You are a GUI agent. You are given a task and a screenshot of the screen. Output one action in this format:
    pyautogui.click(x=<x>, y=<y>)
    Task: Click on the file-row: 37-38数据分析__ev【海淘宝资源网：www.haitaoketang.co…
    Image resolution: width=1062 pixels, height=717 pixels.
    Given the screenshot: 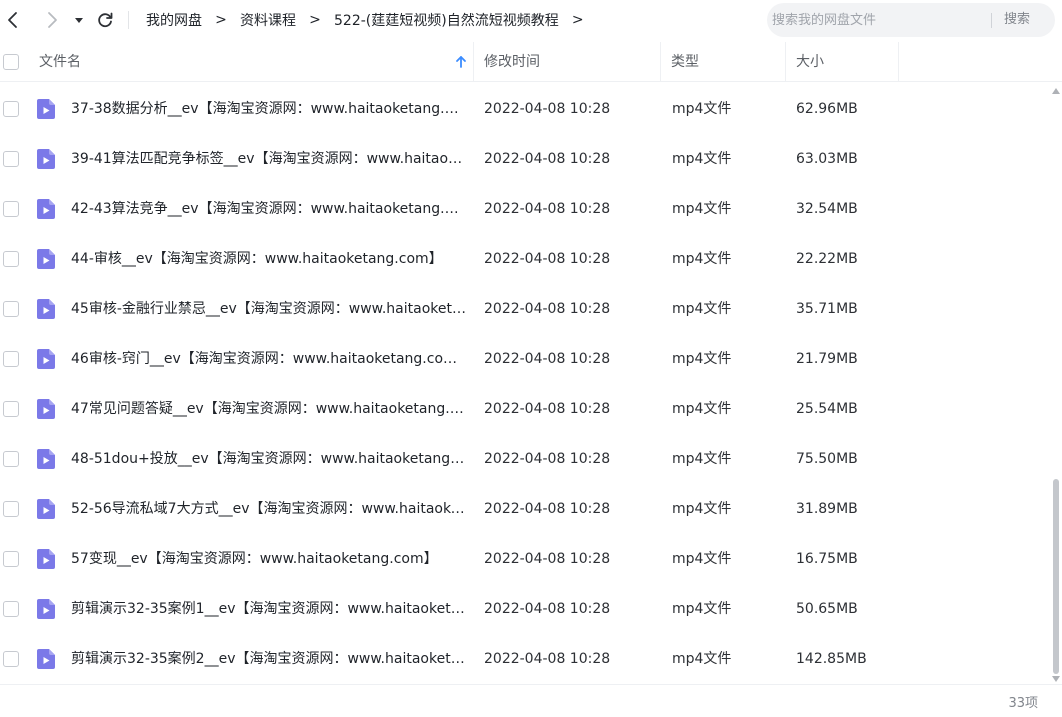 What is the action you would take?
    pyautogui.click(x=525, y=109)
    